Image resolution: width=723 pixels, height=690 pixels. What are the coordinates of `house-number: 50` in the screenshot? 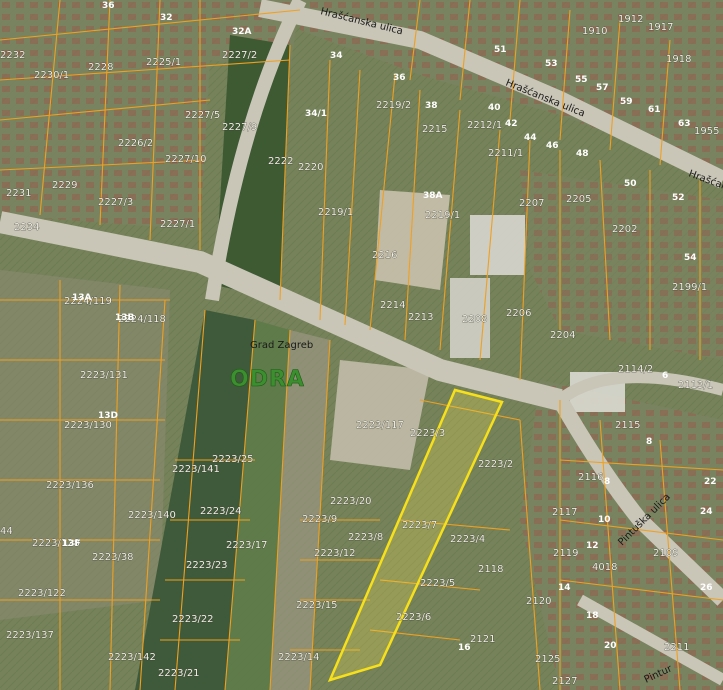 It's located at (630, 184).